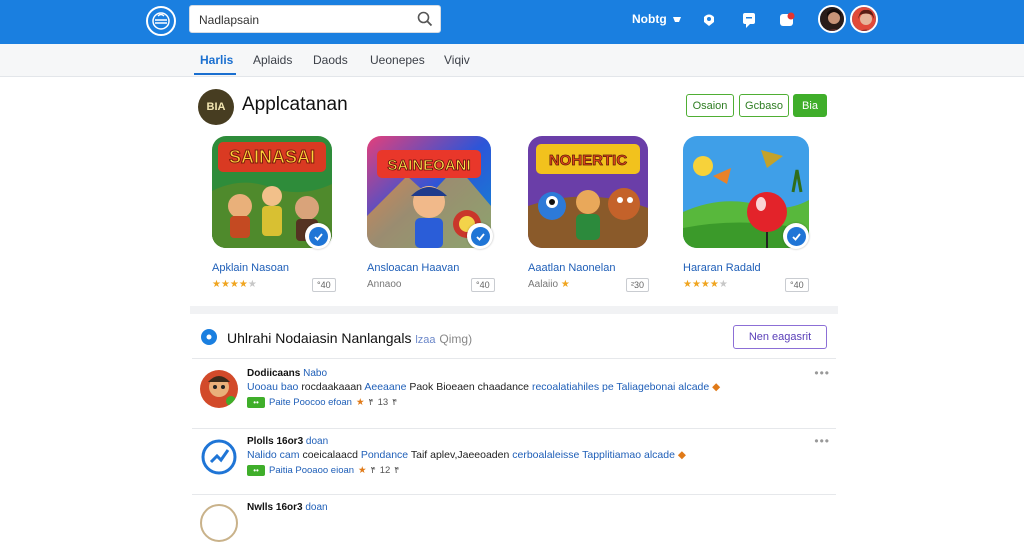 This screenshot has width=1024, height=560. I want to click on active-tab-indicator, so click(215, 74).